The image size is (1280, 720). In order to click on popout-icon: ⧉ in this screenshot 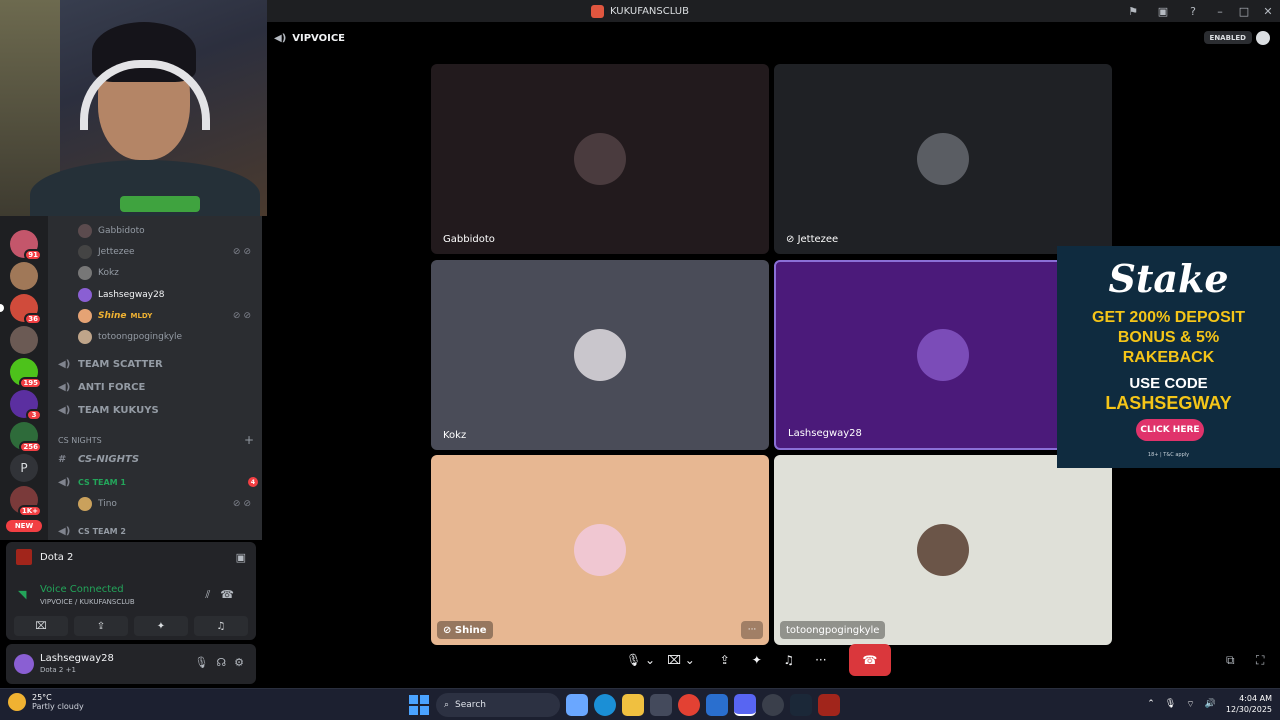, I will do `click(1233, 660)`.